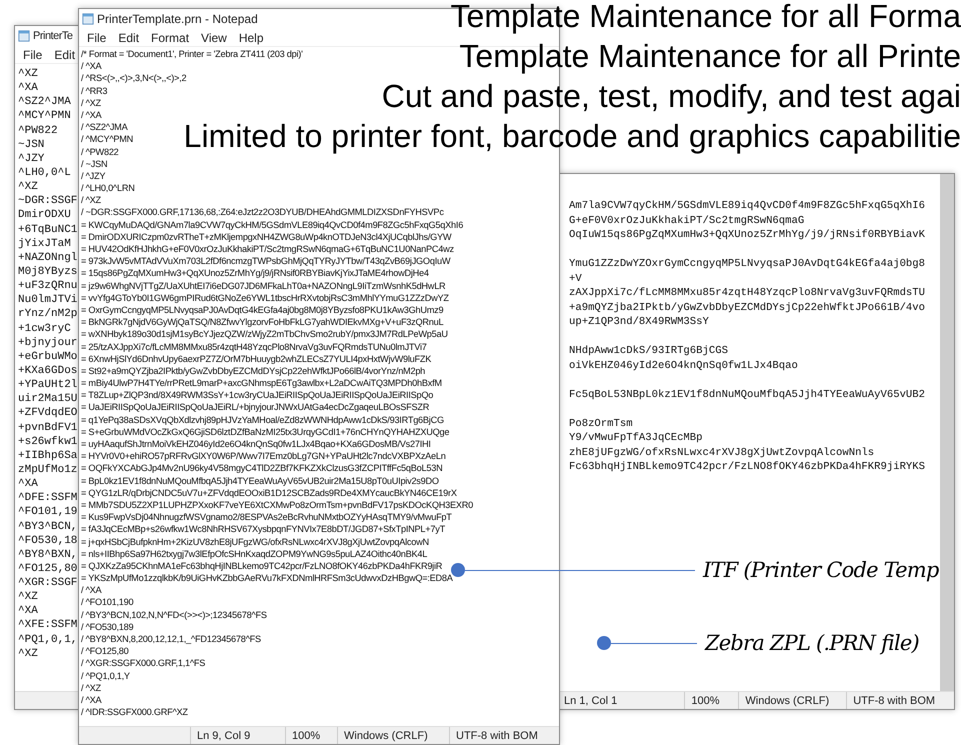 This screenshot has width=961, height=745. Describe the element at coordinates (683, 365) in the screenshot. I see `code-line: oiVkEHZ046yId2e6O4knQnSq0fw1LJx4Bqao` at that location.